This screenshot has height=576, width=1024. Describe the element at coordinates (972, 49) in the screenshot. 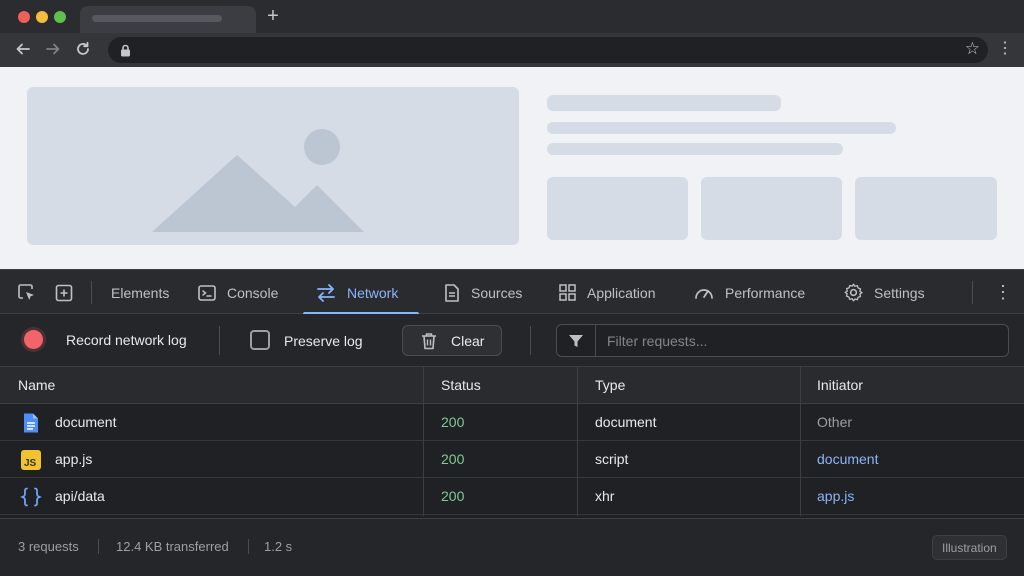

I see `bookmark-star-icon: ☆` at that location.